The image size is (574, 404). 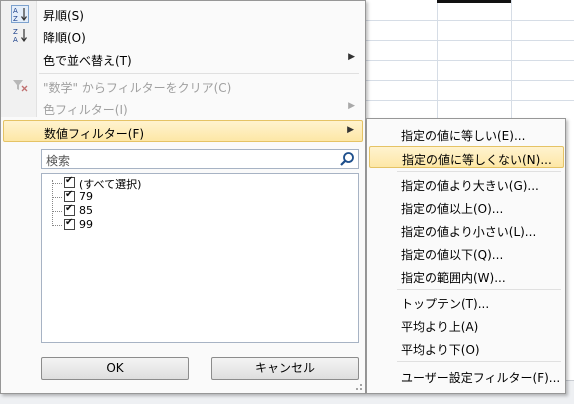 I want to click on menu-item-sort-by-color: 色で並べ替え(T) ▶, so click(x=183, y=59).